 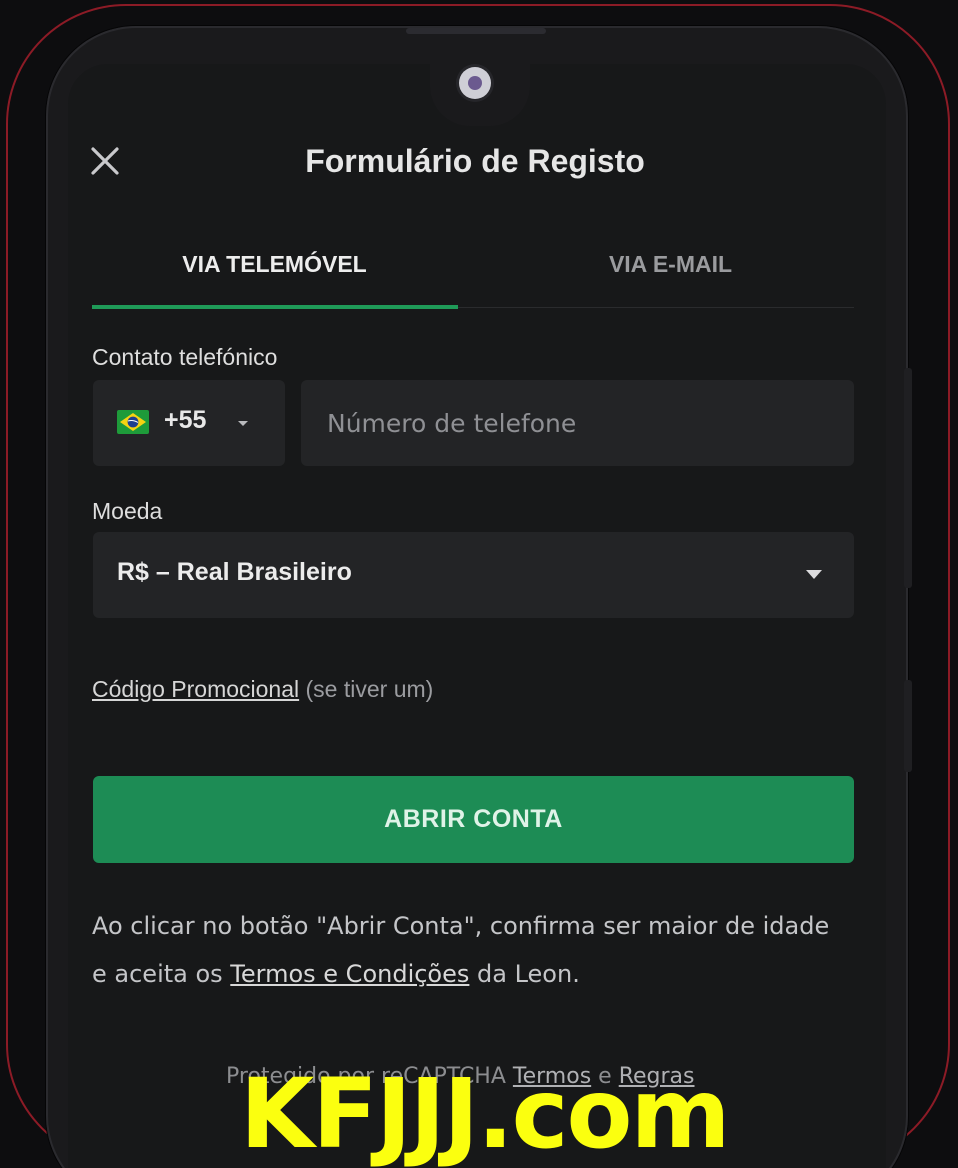 What do you see at coordinates (485, 1113) in the screenshot?
I see `watermark-text: KFJJJ.com` at bounding box center [485, 1113].